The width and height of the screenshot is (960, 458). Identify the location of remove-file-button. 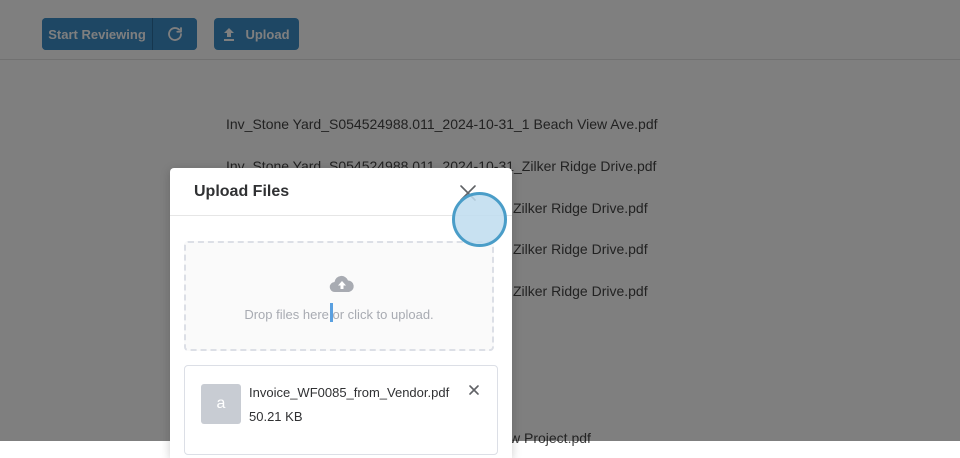
(474, 390).